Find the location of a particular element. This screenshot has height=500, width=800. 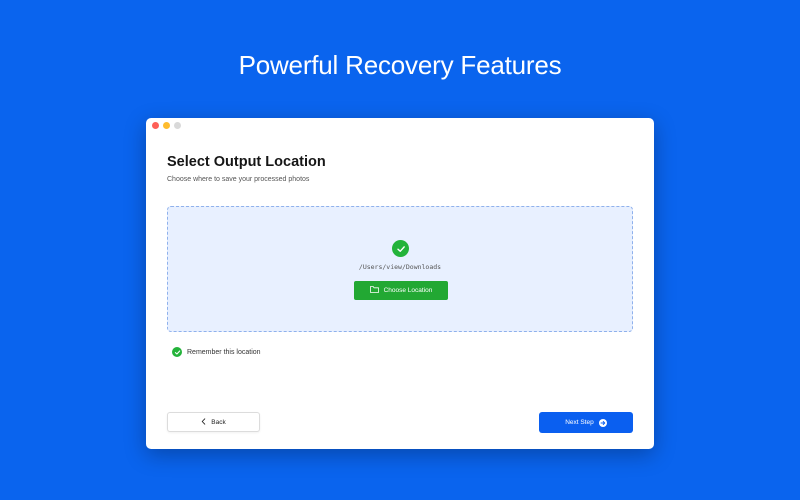

arrow-right-circle-icon is located at coordinates (602, 422).